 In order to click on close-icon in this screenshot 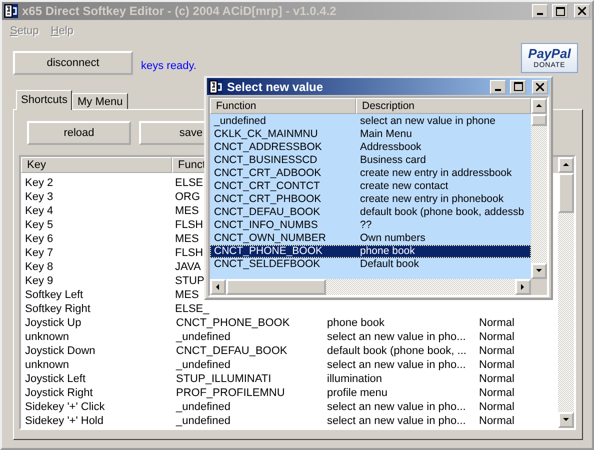, I will do `click(582, 11)`.